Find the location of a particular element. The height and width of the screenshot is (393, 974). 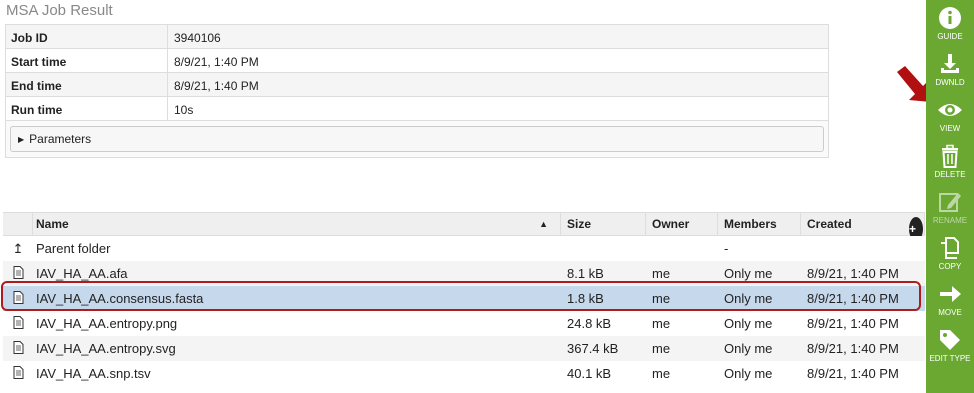

parent-folder-row: ↥ Parent folder - is located at coordinates (464, 248).